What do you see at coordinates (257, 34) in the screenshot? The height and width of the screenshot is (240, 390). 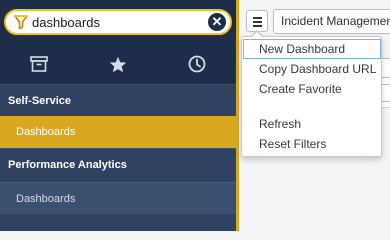 I see `dropdown-caret-fill` at bounding box center [257, 34].